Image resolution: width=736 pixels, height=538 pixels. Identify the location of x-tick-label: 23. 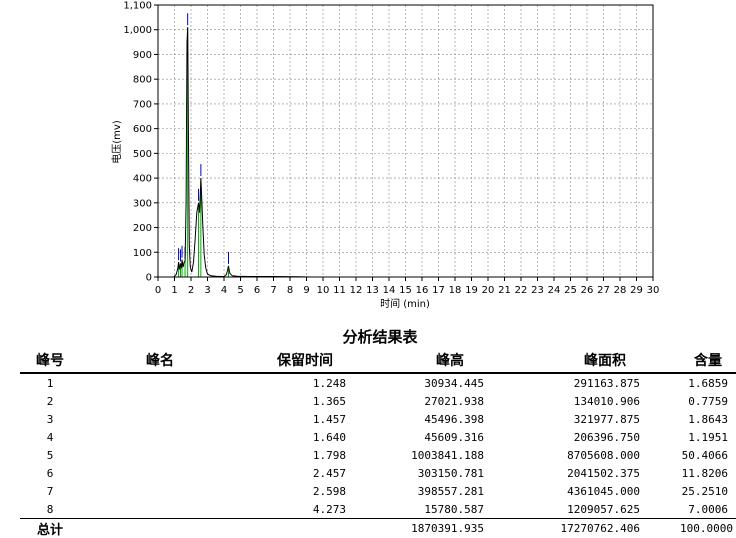
(537, 290).